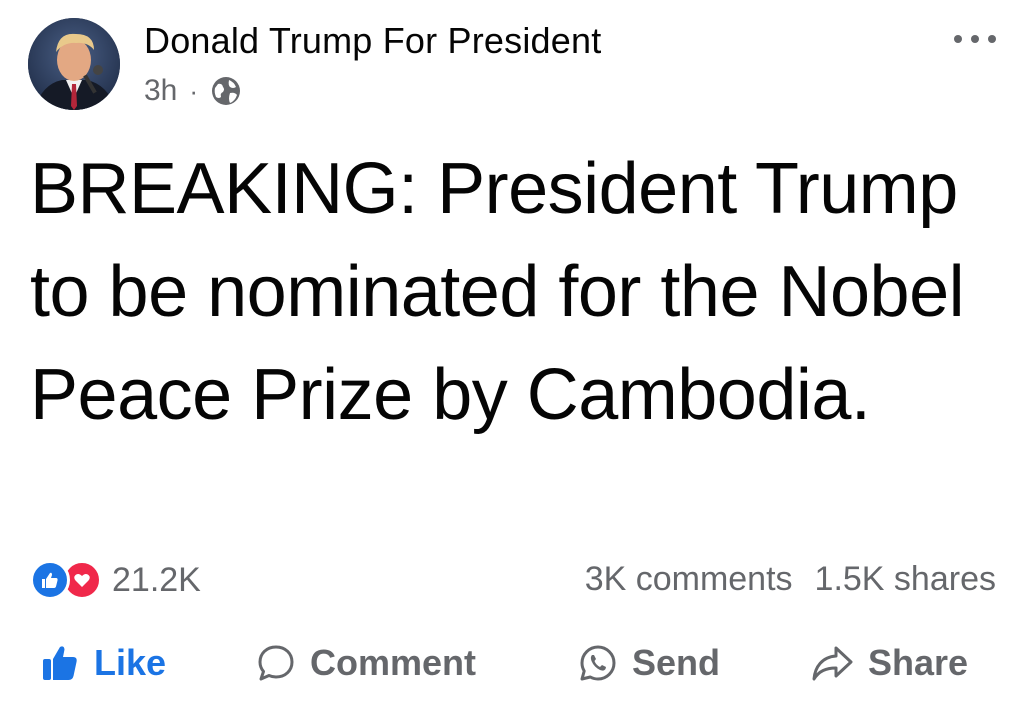  Describe the element at coordinates (393, 662) in the screenshot. I see `comment-label: Comment` at that location.